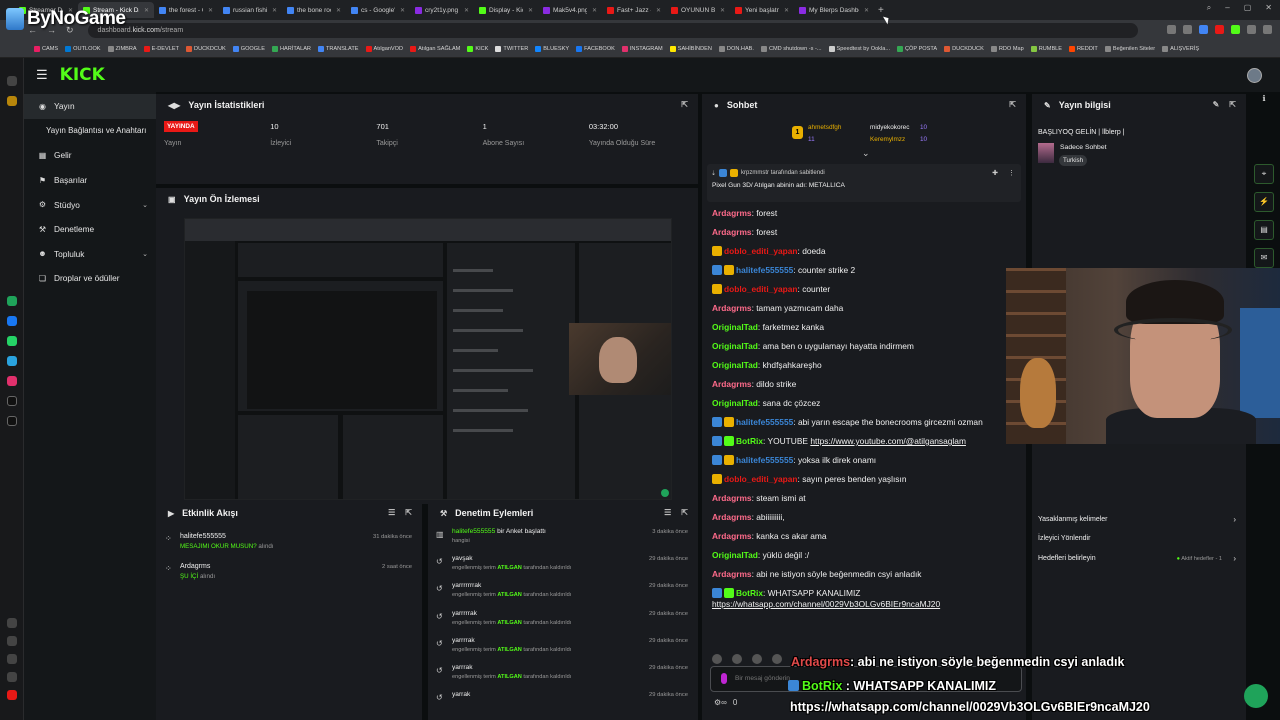 This screenshot has width=1280, height=720. What do you see at coordinates (1083, 147) in the screenshot?
I see `category-name: Sadece Sohbet` at bounding box center [1083, 147].